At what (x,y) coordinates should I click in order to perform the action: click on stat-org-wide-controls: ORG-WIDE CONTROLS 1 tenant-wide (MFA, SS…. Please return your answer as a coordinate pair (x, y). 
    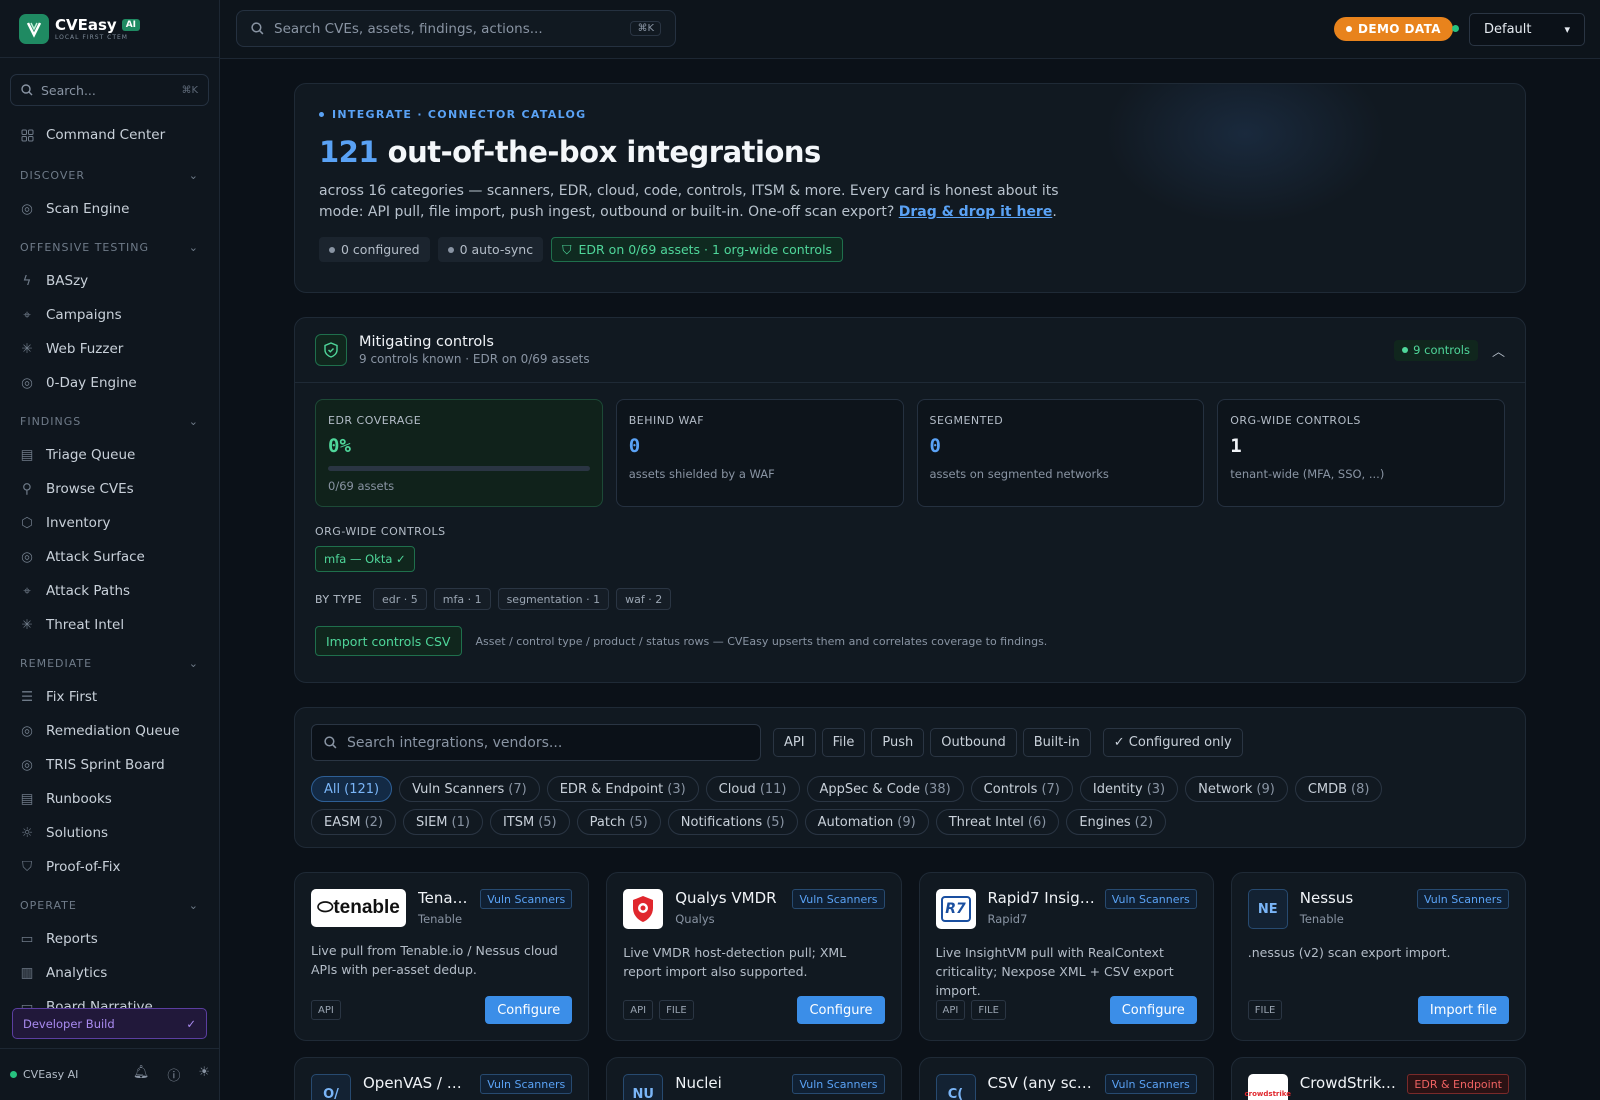
    Looking at the image, I should click on (1361, 453).